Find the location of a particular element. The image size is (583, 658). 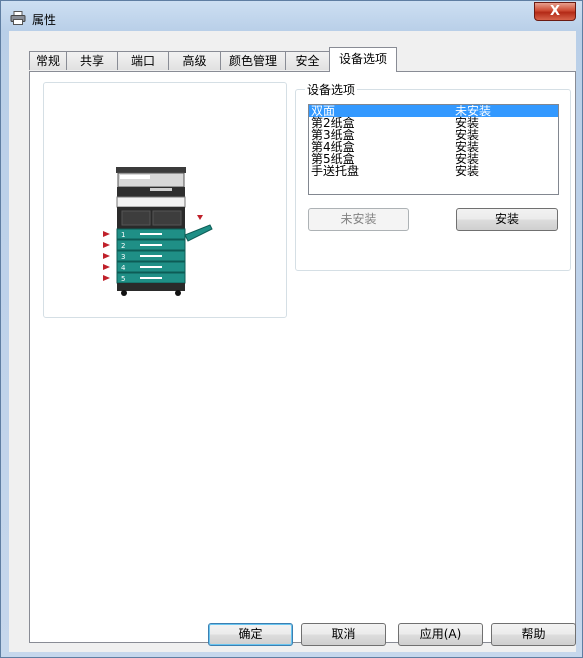

close-button: X is located at coordinates (555, 11).